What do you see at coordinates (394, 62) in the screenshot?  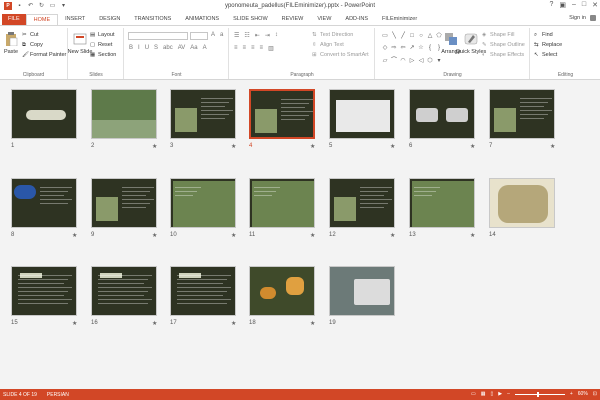 I see `shape-icon: ⌒` at bounding box center [394, 62].